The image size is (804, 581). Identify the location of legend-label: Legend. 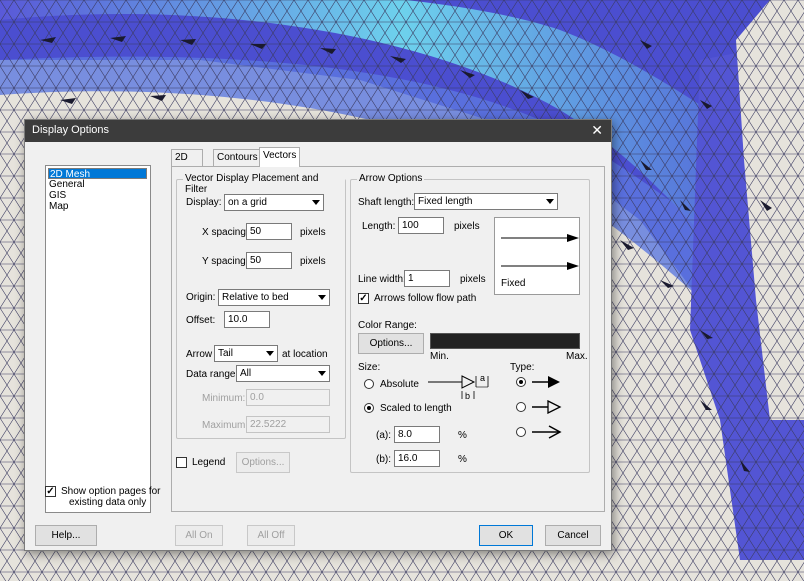
(209, 462).